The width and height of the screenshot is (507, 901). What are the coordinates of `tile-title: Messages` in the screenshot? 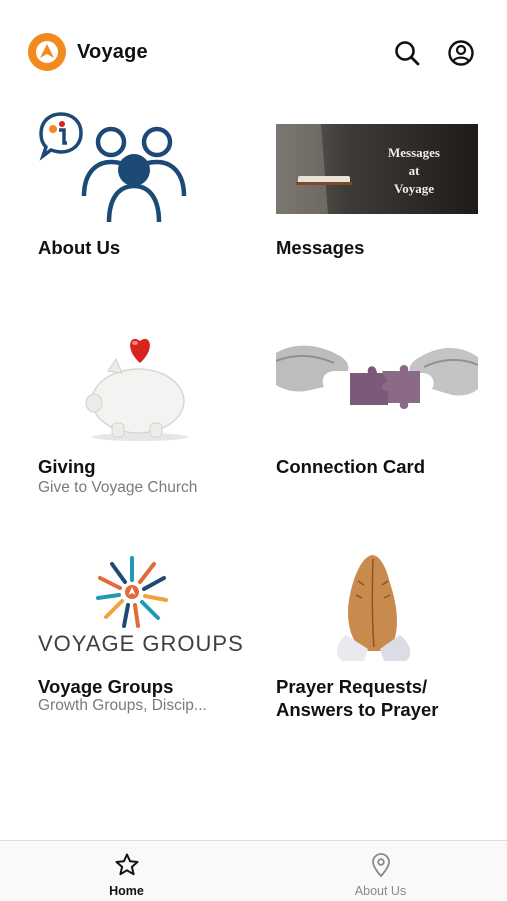 It's located at (320, 247).